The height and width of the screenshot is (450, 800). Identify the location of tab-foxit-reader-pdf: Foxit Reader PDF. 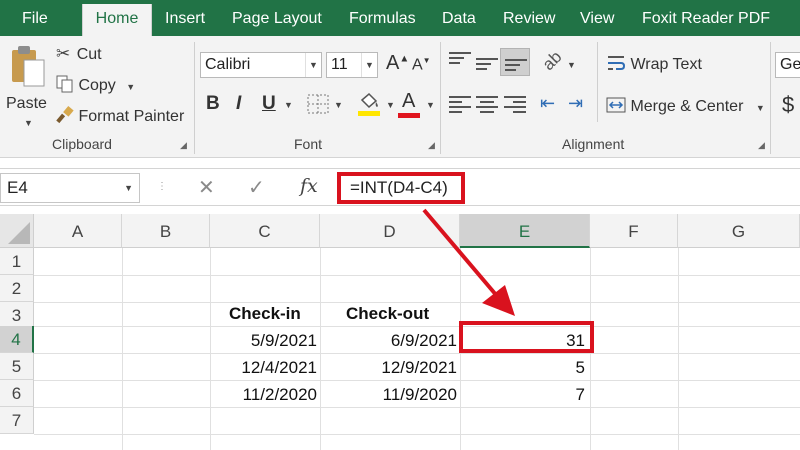
(706, 18).